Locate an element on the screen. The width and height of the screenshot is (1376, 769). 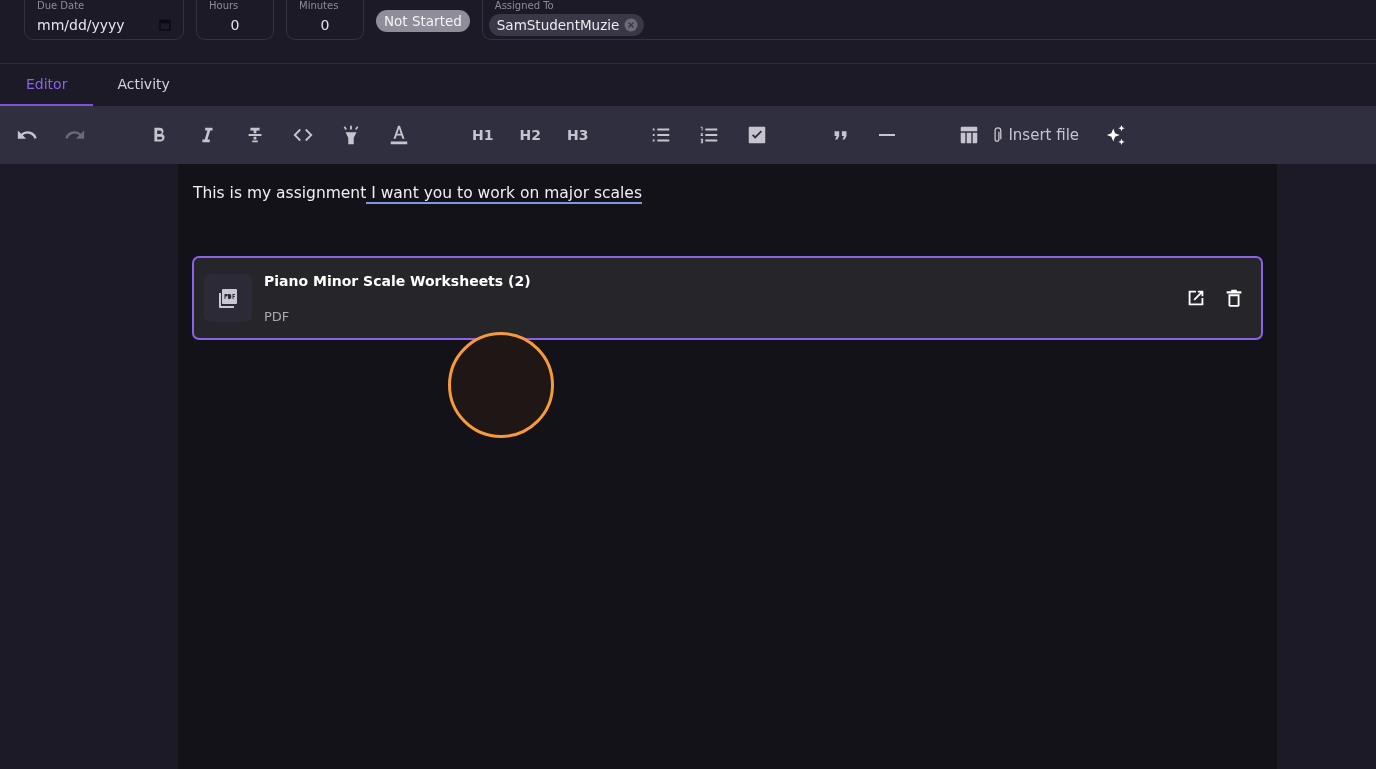
assignee-chip: SamStudentMuzie is located at coordinates (566, 24).